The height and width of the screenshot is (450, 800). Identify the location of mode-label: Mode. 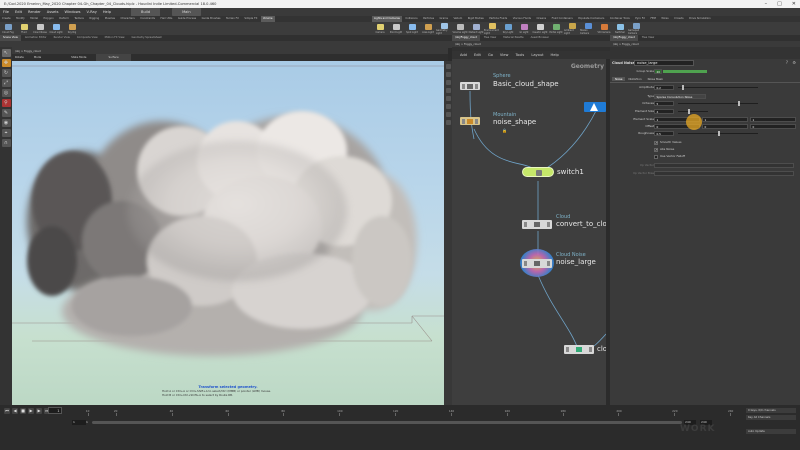
(37, 57).